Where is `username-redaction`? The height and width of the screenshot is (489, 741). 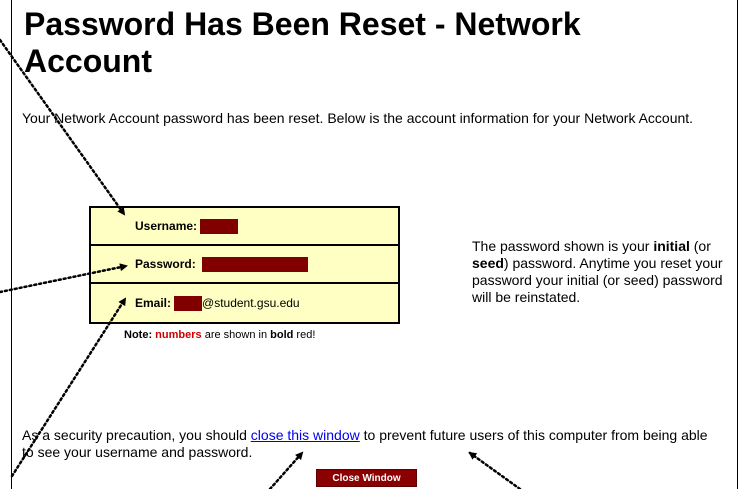 username-redaction is located at coordinates (219, 226).